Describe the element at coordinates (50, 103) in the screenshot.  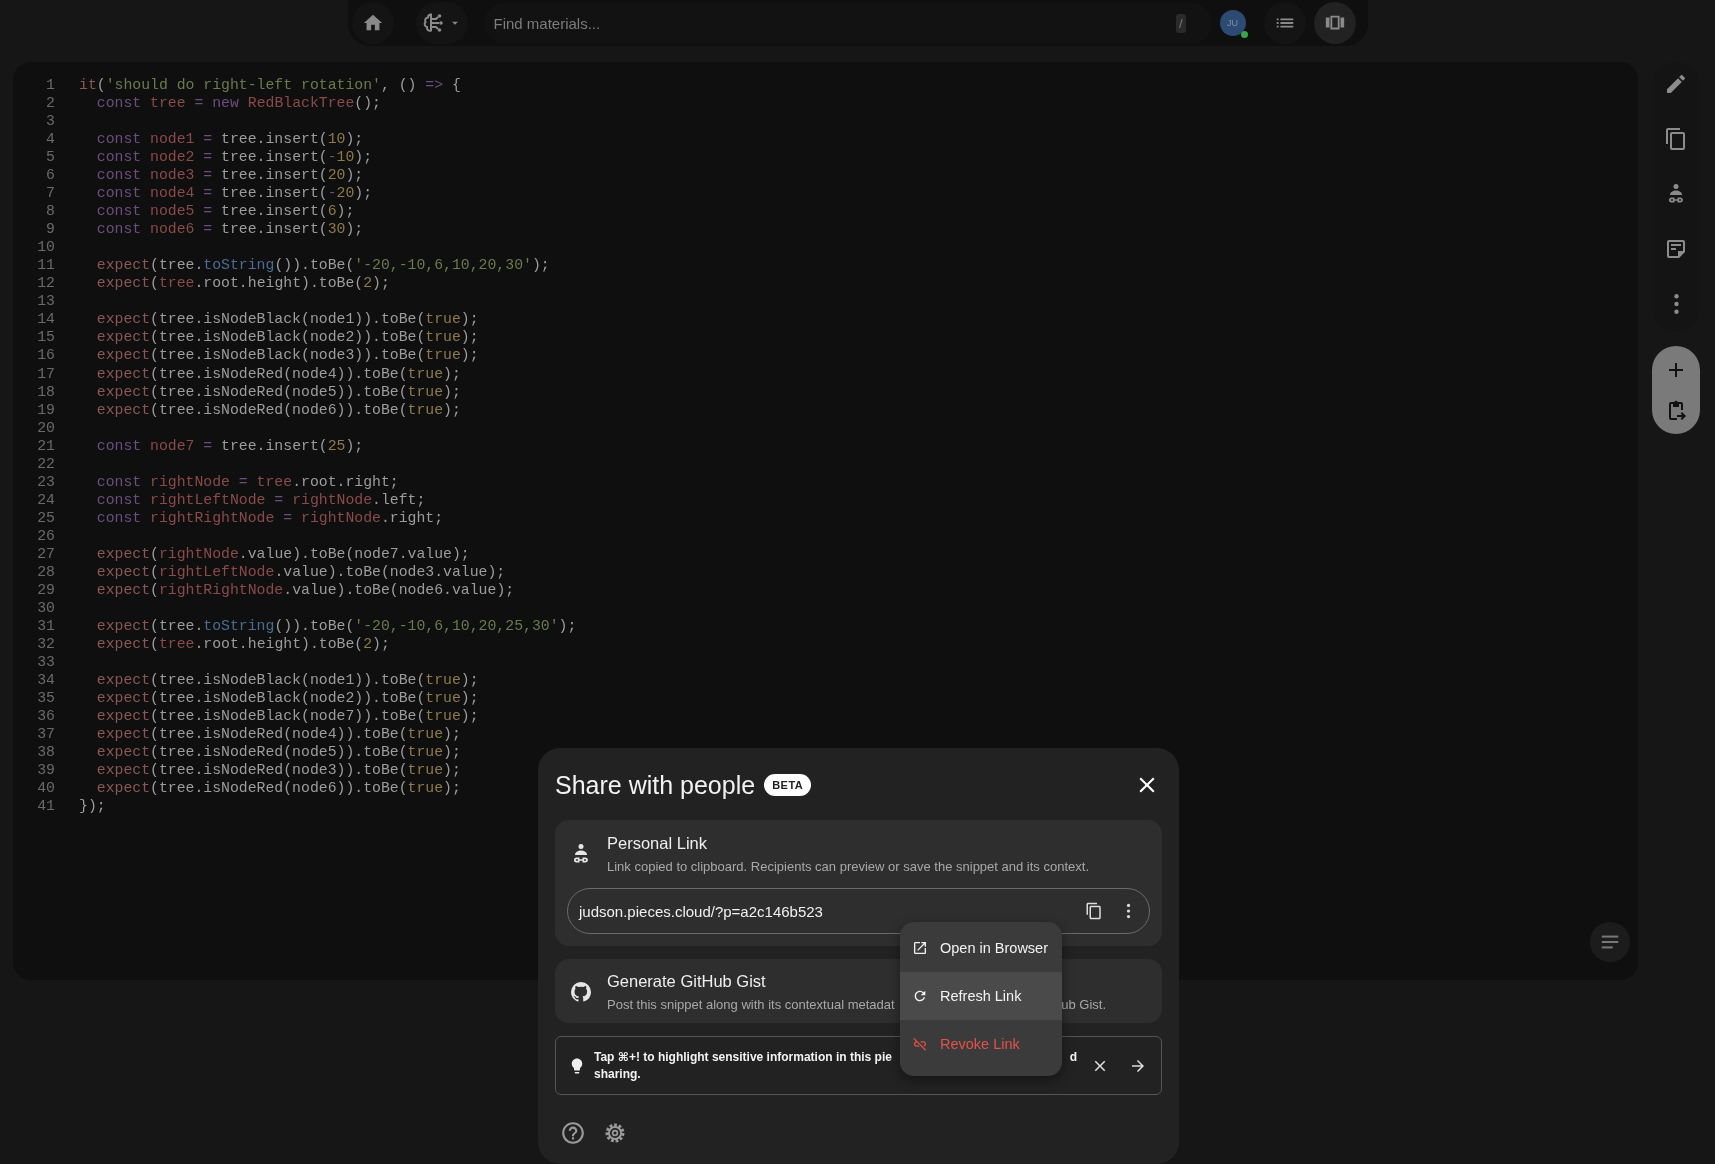
I see `line-number: 2` at that location.